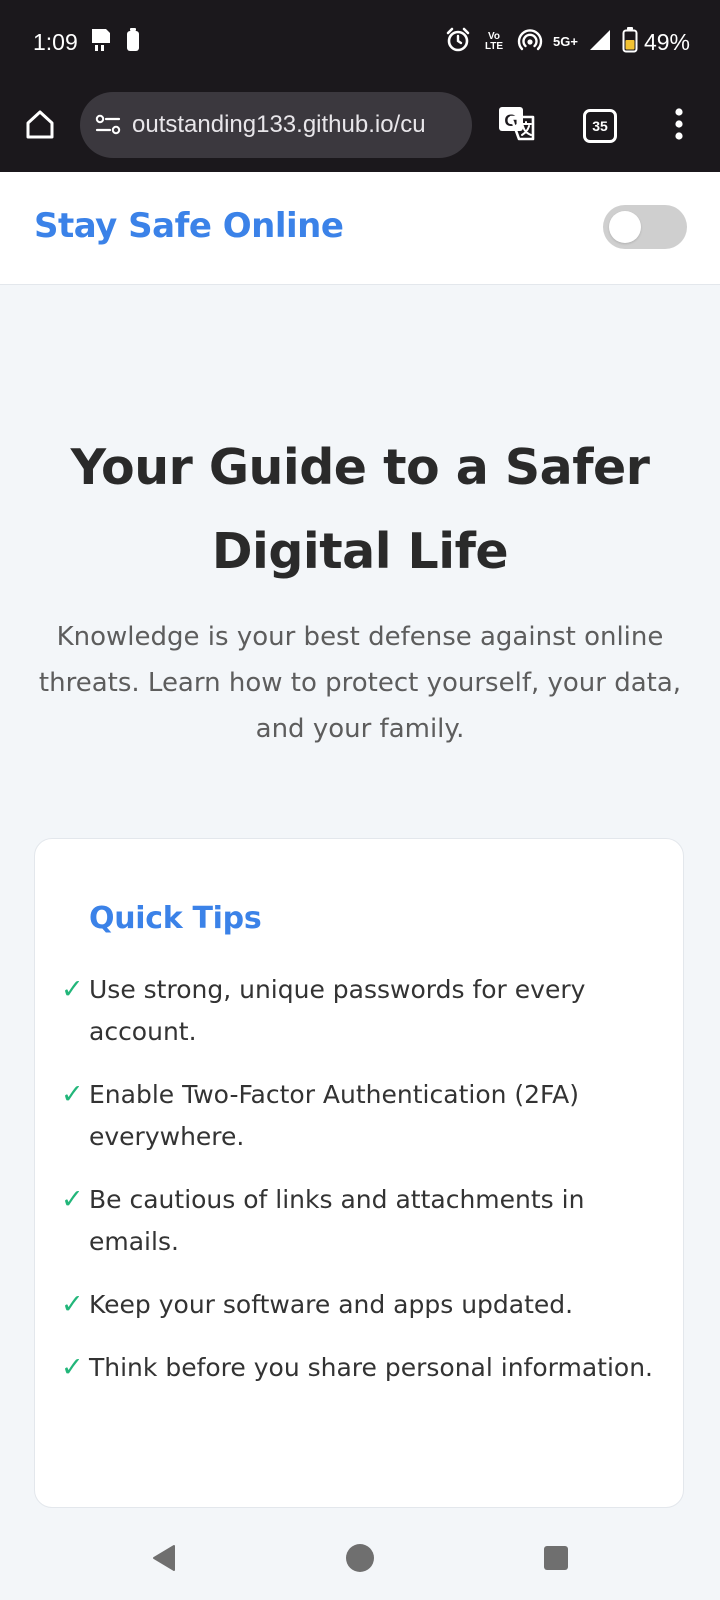 The height and width of the screenshot is (1600, 720). I want to click on url-text: outstanding133.github.io/cu, so click(279, 125).